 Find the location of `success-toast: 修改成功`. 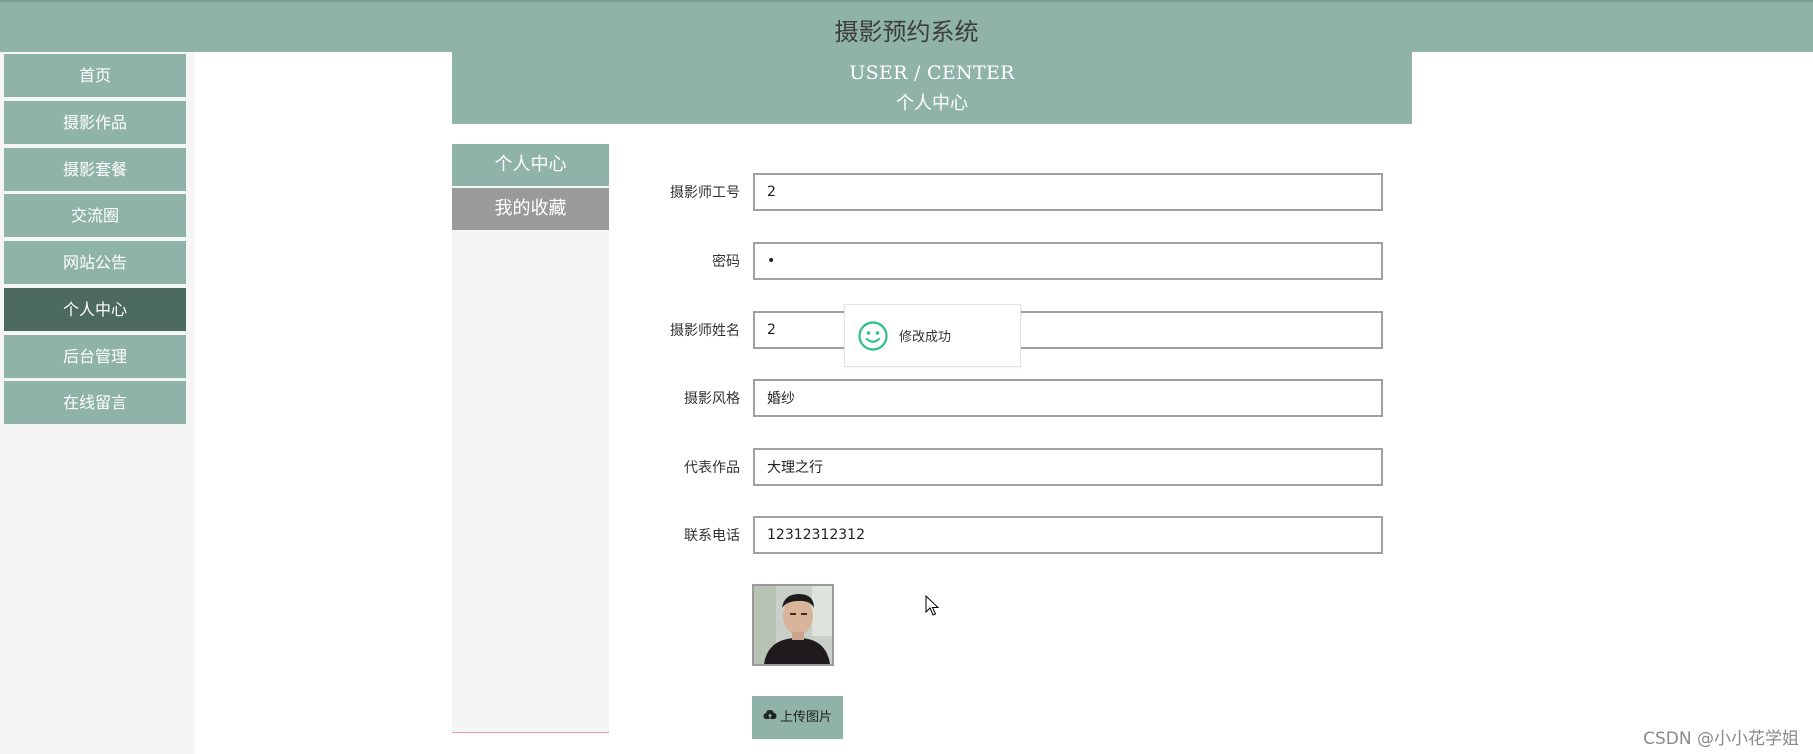

success-toast: 修改成功 is located at coordinates (932, 335).